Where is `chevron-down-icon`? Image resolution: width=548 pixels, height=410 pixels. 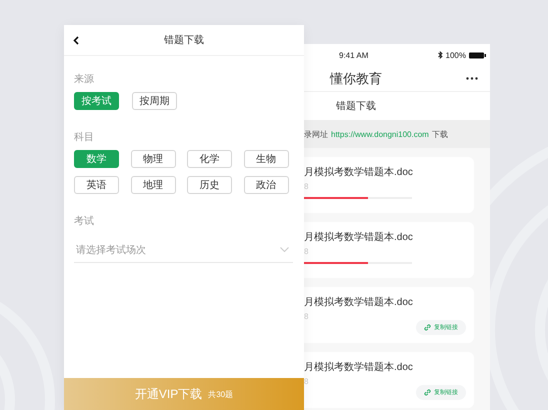
chevron-down-icon is located at coordinates (284, 249).